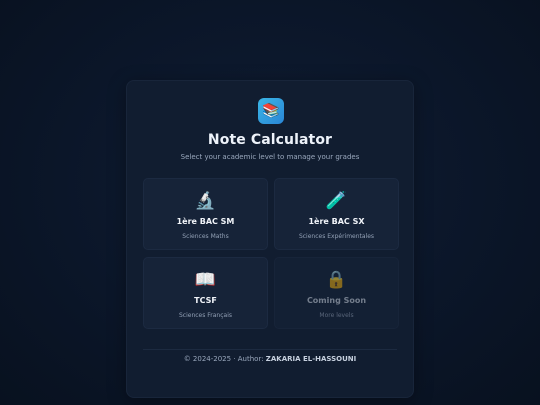 The width and height of the screenshot is (540, 405). I want to click on level-description: Sciences Maths, so click(205, 236).